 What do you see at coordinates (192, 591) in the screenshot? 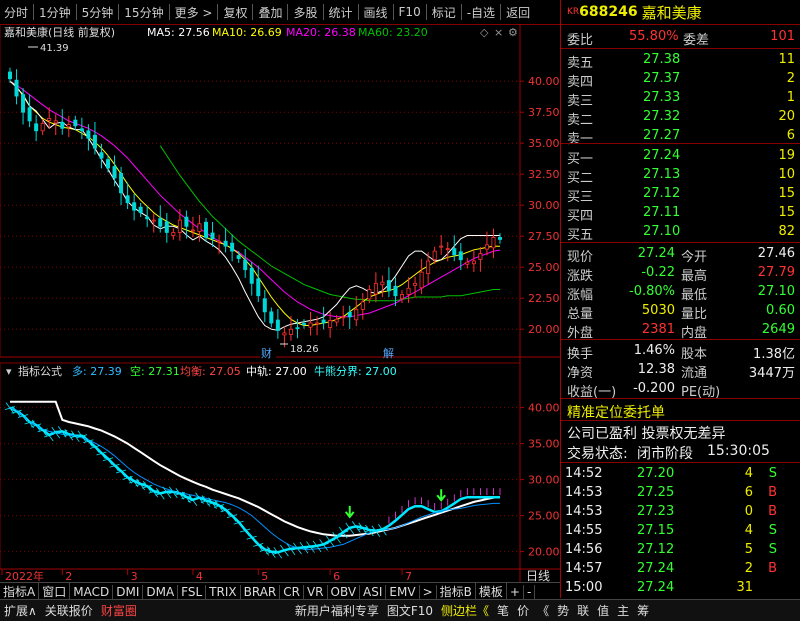
I see `tab-fsl: FSL` at bounding box center [192, 591].